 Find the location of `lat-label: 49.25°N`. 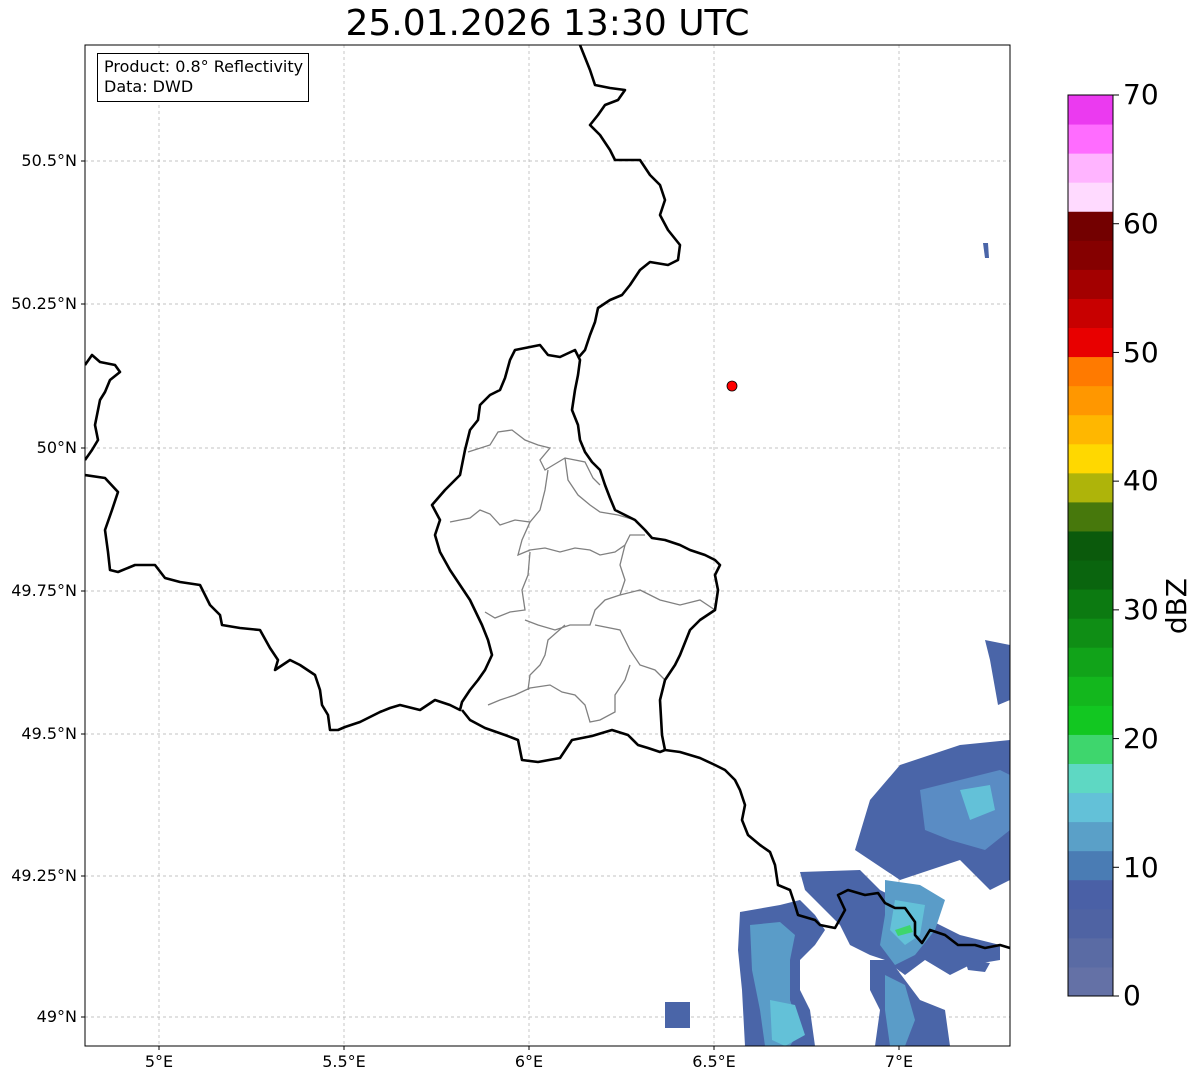

lat-label: 49.25°N is located at coordinates (44, 875).